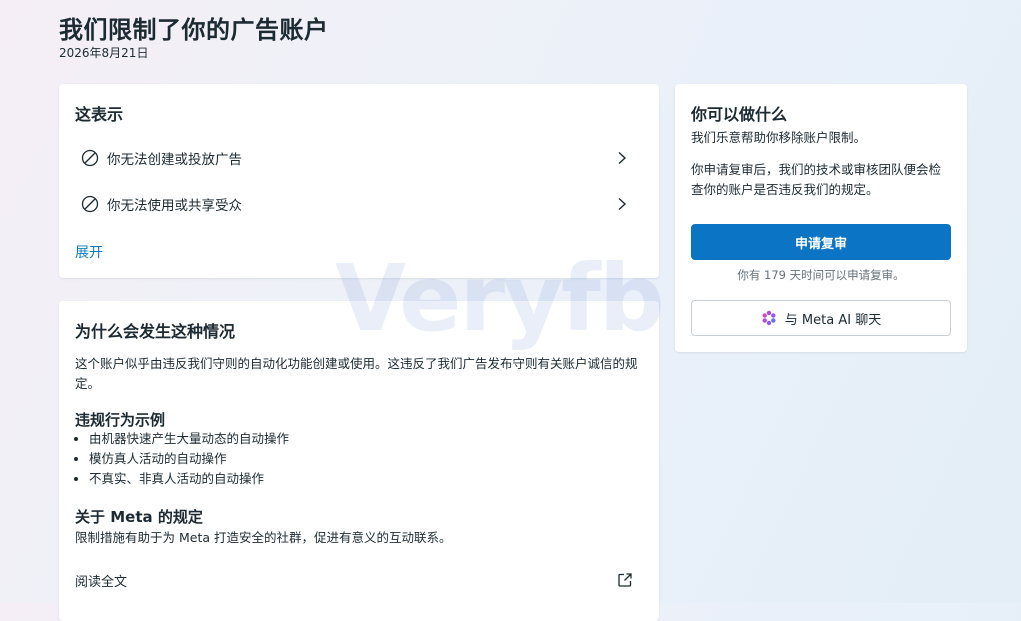  Describe the element at coordinates (833, 320) in the screenshot. I see `meta-ai-chat-label: 与 Meta AI 聊天` at that location.